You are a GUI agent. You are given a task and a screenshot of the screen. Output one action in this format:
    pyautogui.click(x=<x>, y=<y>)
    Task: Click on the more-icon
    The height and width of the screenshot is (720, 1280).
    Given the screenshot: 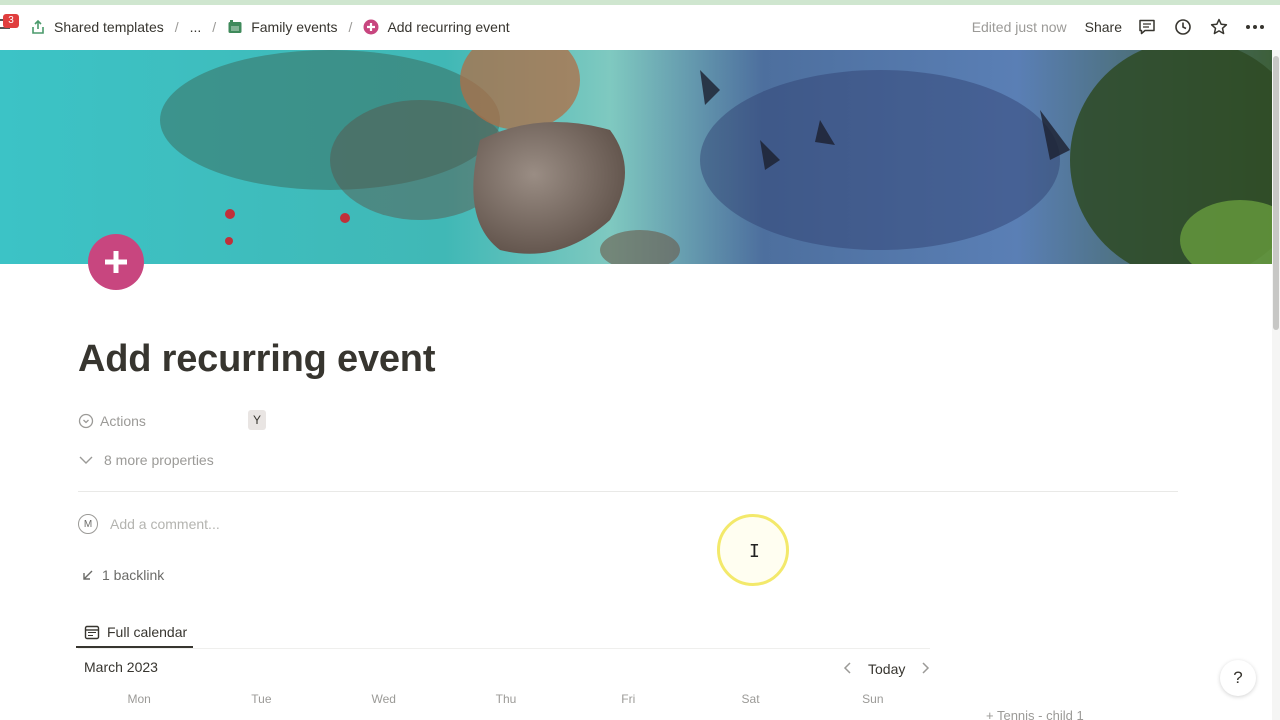 What is the action you would take?
    pyautogui.click(x=1255, y=27)
    